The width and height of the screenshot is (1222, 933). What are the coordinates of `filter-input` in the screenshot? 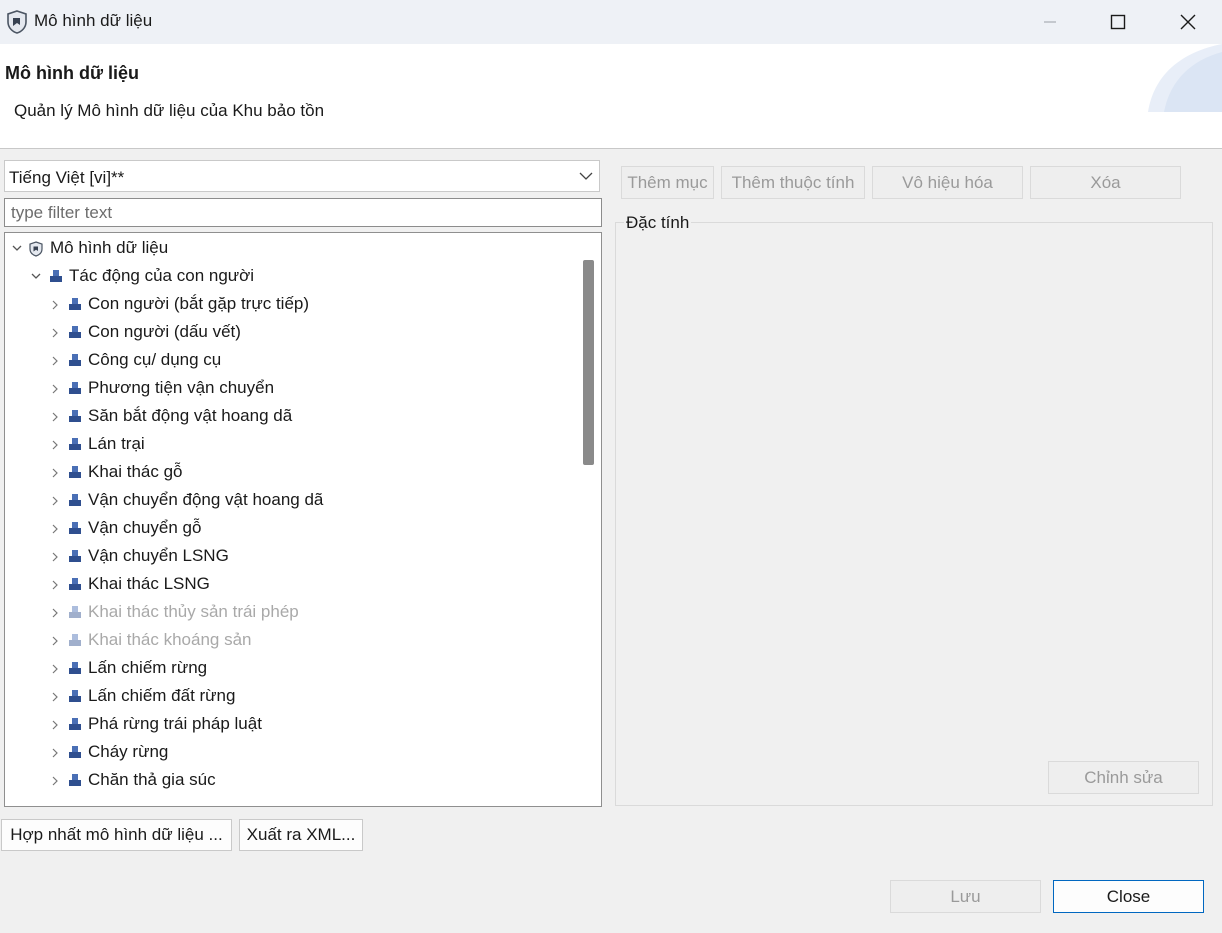 It's located at (303, 212).